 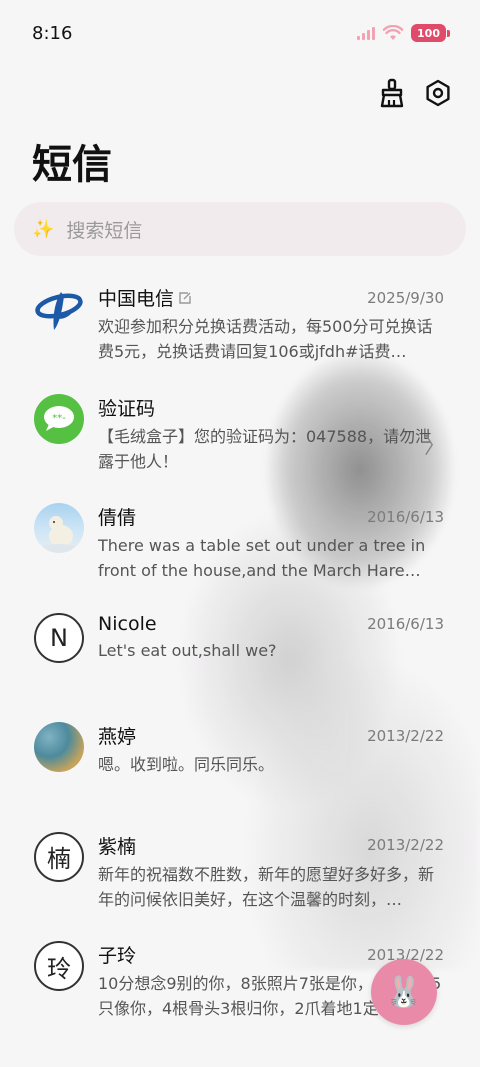 I want to click on battery-icon: 100, so click(x=430, y=33).